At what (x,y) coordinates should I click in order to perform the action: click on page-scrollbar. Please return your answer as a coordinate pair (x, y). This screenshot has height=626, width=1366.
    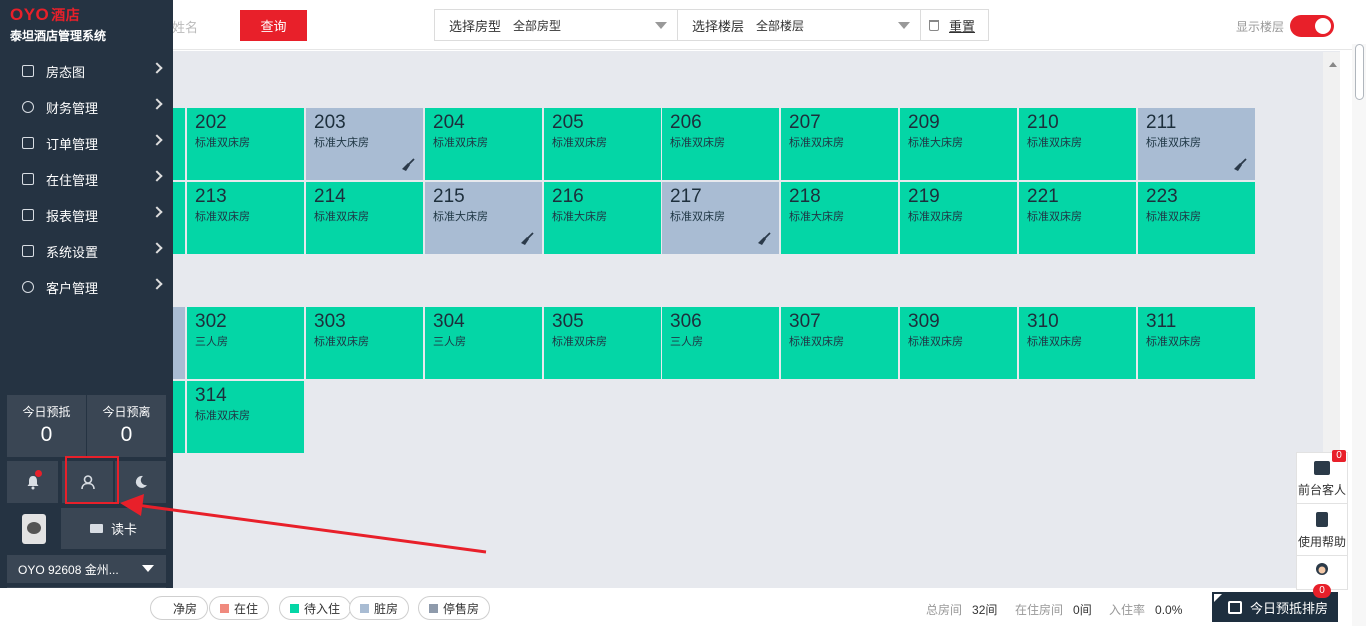
    Looking at the image, I should click on (1359, 335).